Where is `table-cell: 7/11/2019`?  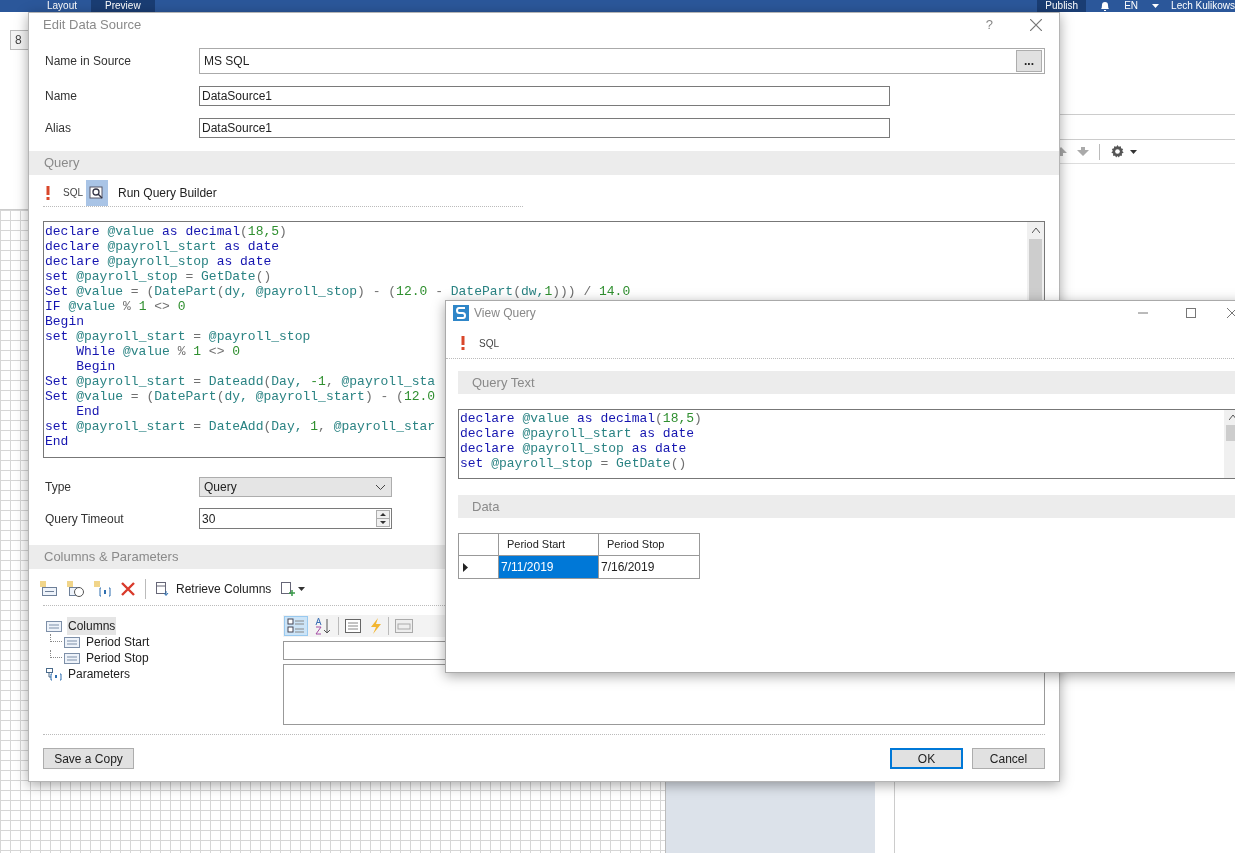 table-cell: 7/11/2019 is located at coordinates (549, 567).